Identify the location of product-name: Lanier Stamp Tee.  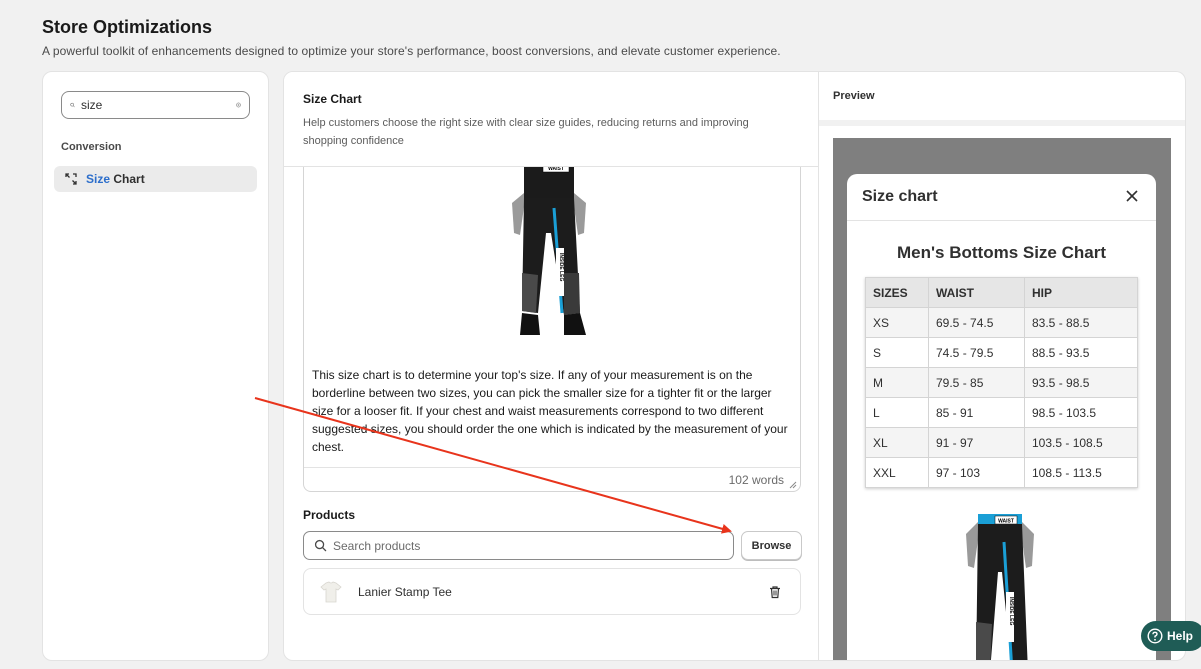
(405, 591).